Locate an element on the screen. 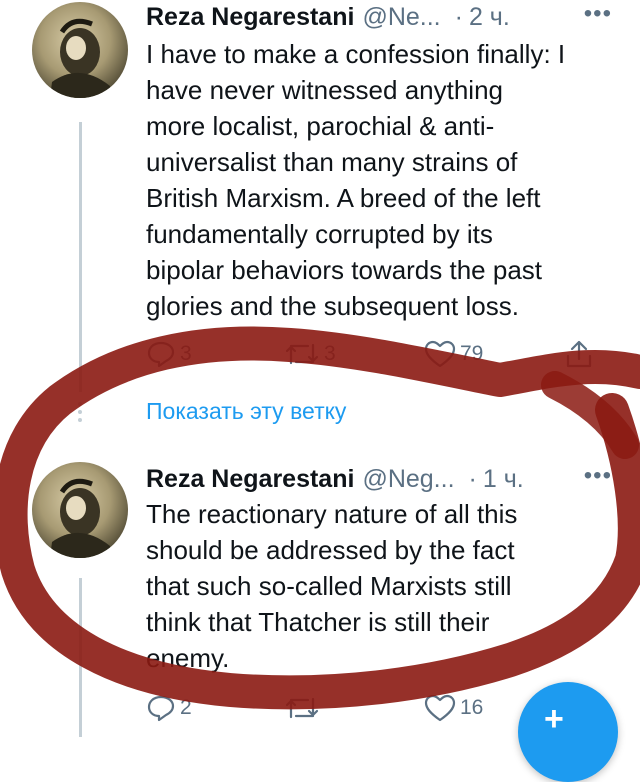  share-icon is located at coordinates (579, 354).